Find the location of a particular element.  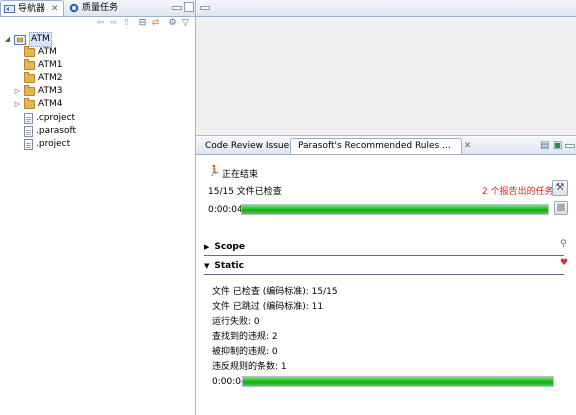

stat-files-skipped: 文件 已跳过 (编码标准): 11 is located at coordinates (268, 307).